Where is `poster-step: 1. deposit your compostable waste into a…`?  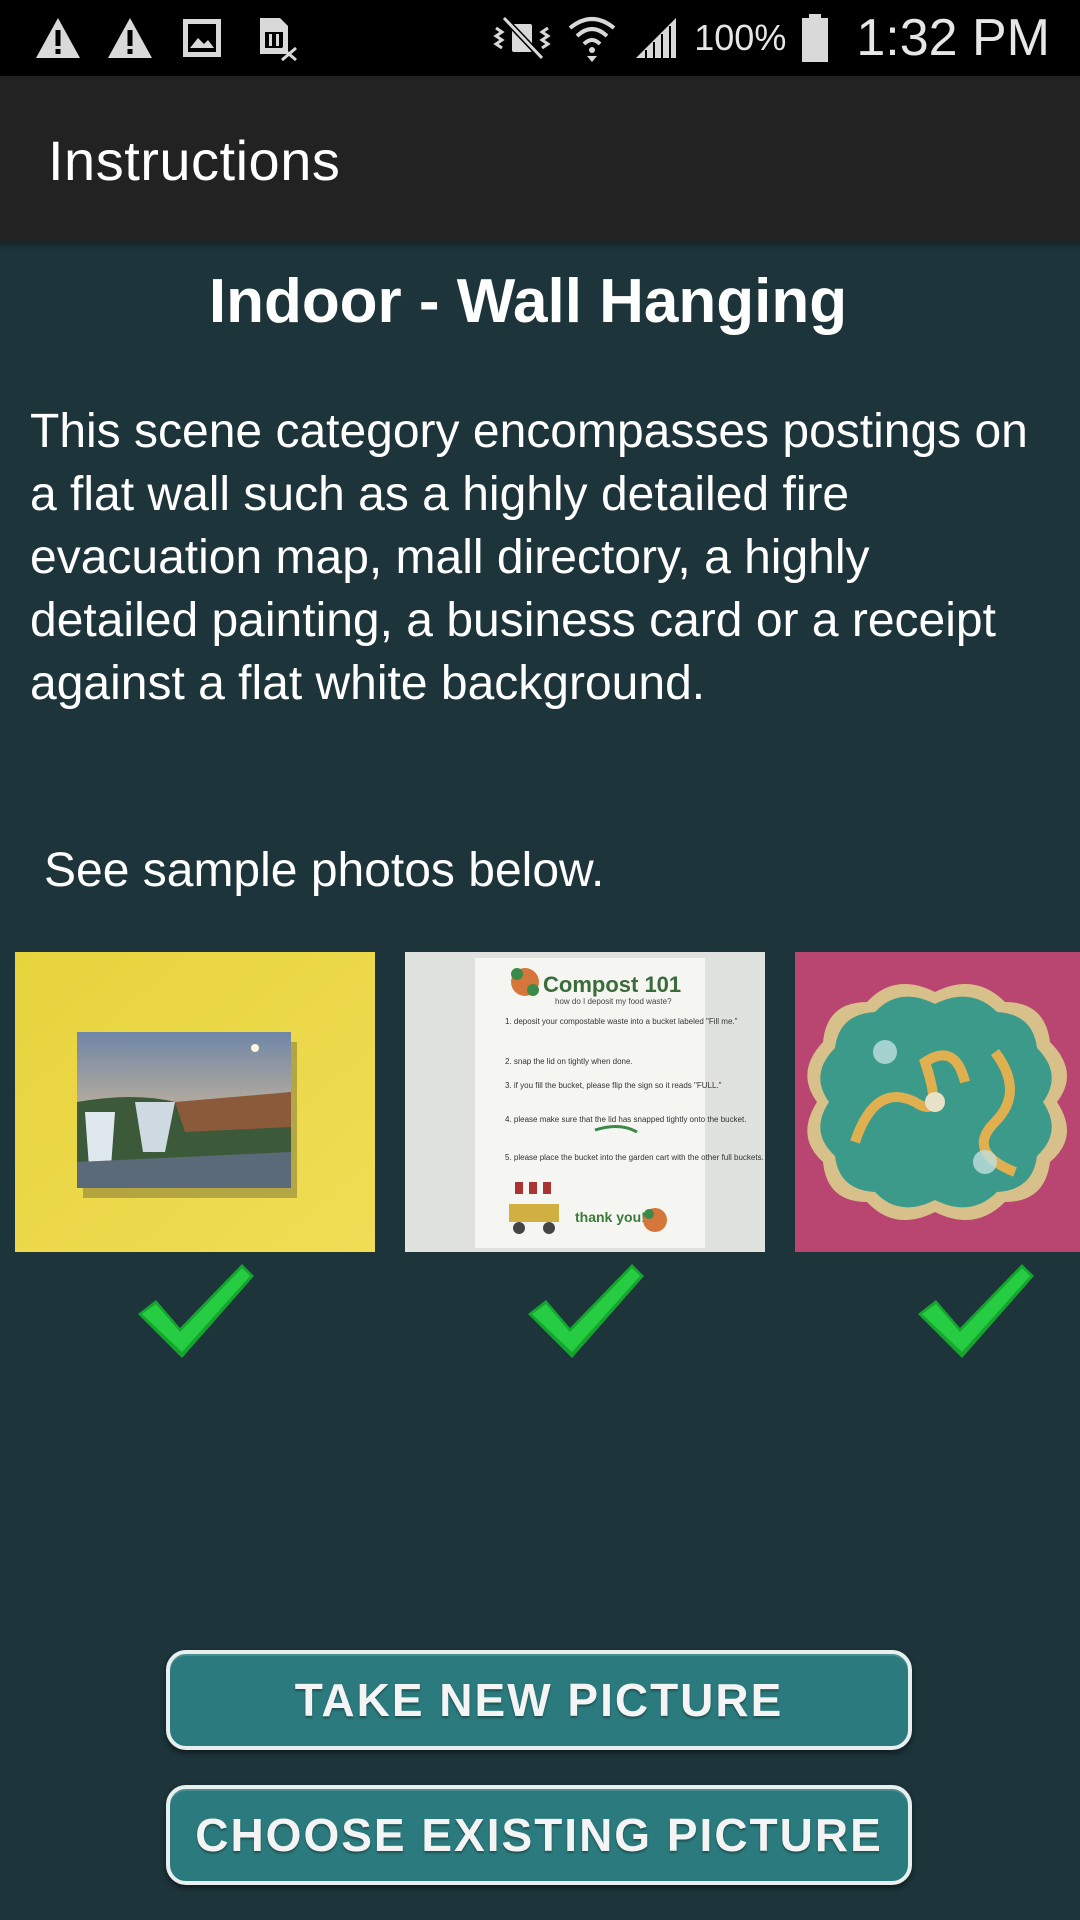
poster-step: 1. deposit your compostable waste into a… is located at coordinates (621, 1021).